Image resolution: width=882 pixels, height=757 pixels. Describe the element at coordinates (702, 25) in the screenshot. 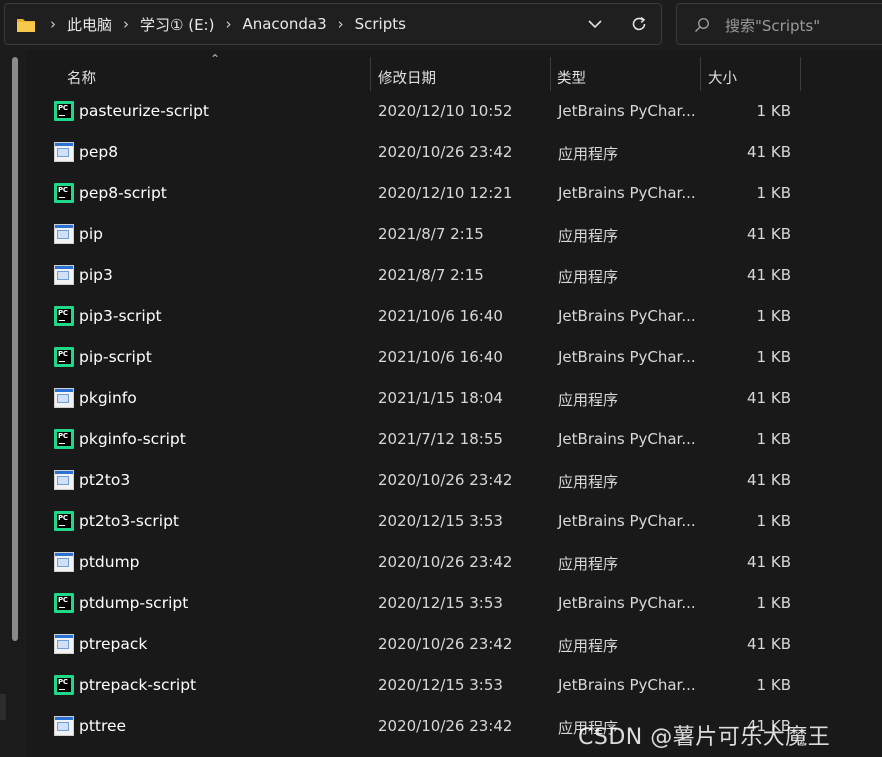

I see `search-icon` at that location.